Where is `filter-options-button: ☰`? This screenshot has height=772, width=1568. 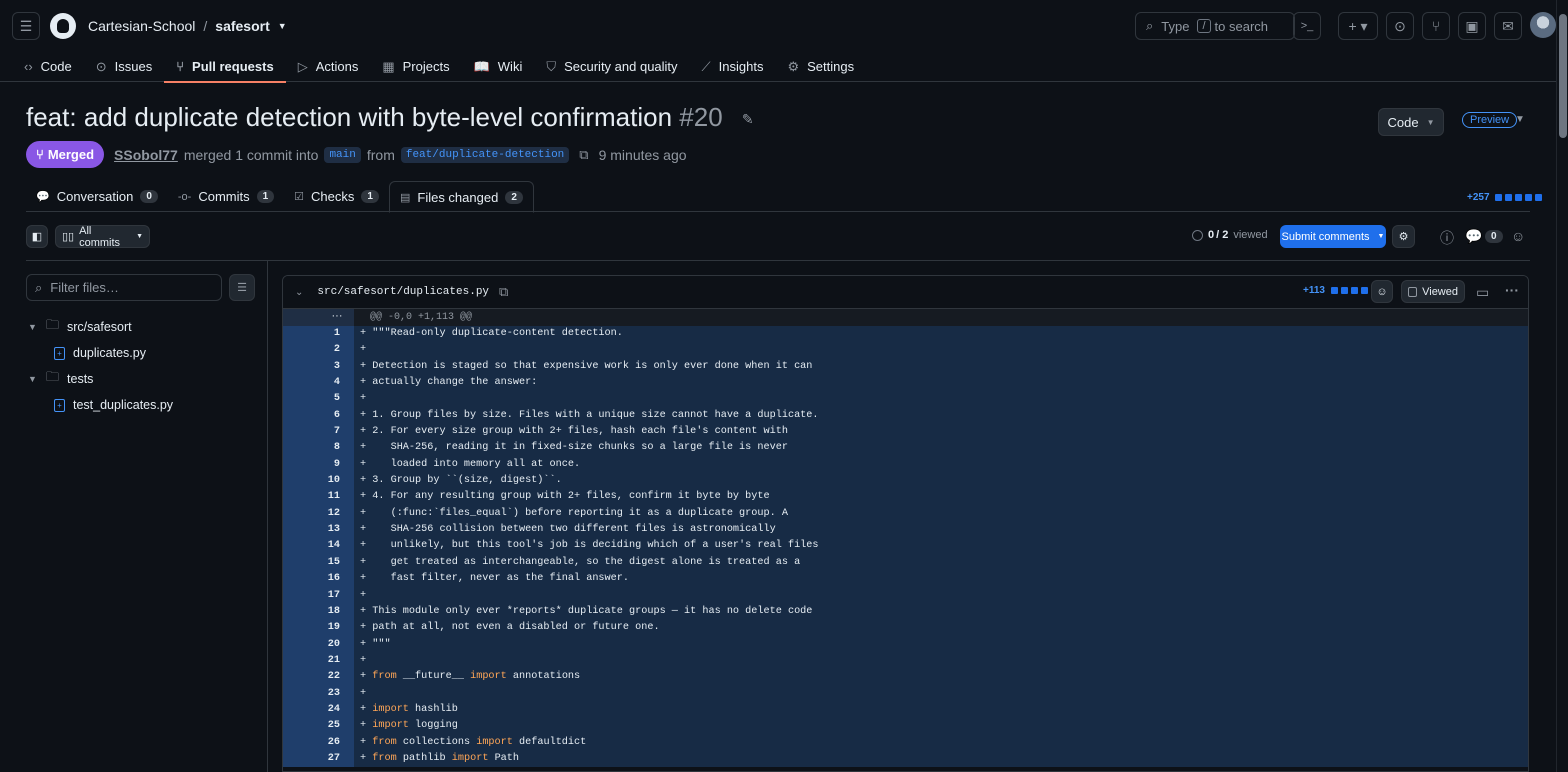 filter-options-button: ☰ is located at coordinates (242, 287).